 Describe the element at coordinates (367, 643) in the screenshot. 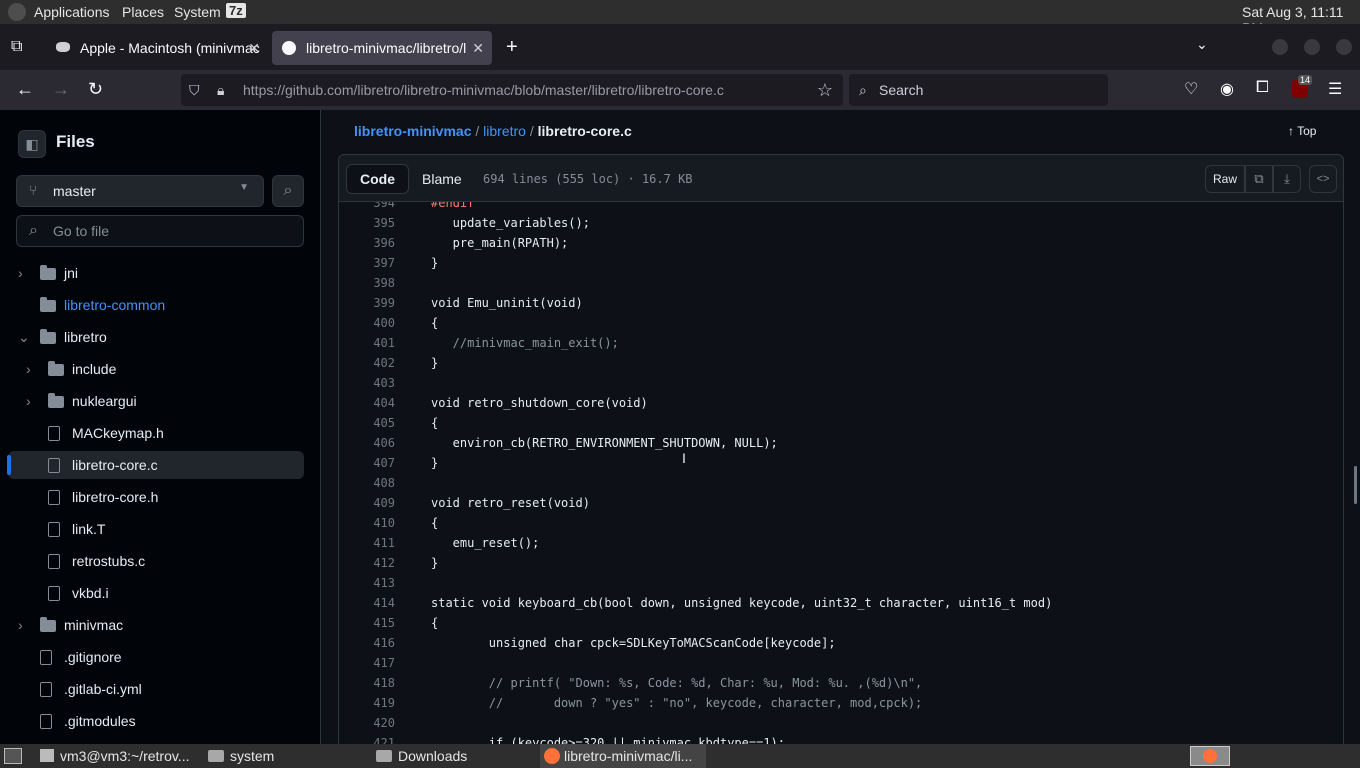

I see `line-number: 416` at that location.